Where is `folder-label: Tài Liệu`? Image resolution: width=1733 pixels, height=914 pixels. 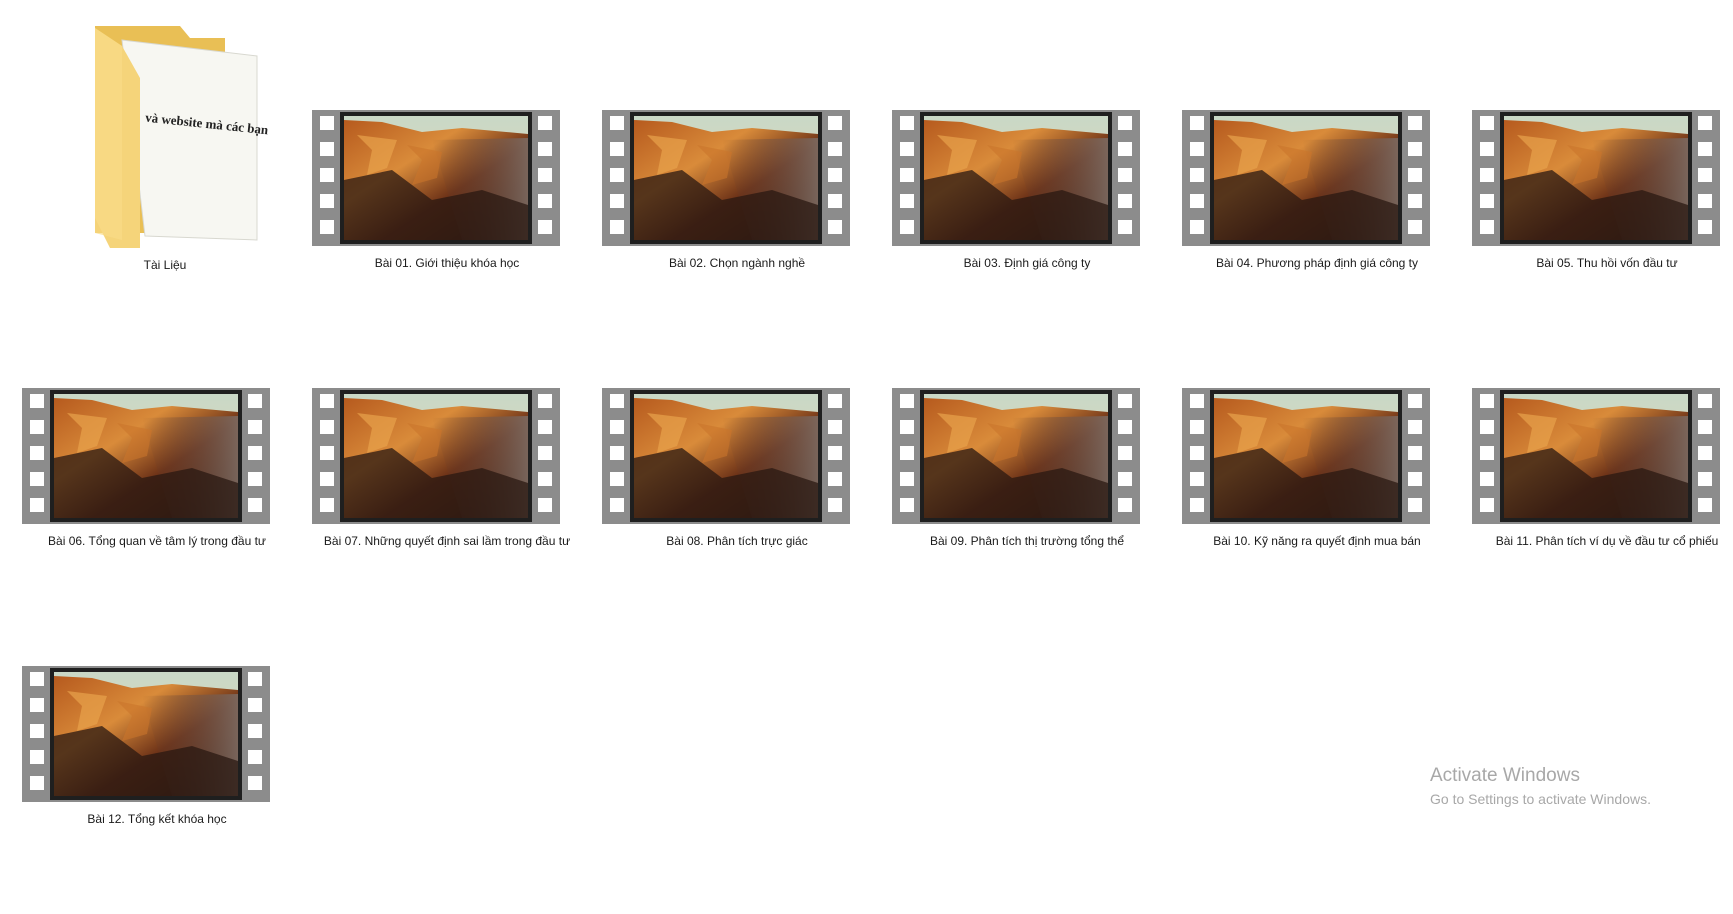
folder-label: Tài Liệu is located at coordinates (165, 265).